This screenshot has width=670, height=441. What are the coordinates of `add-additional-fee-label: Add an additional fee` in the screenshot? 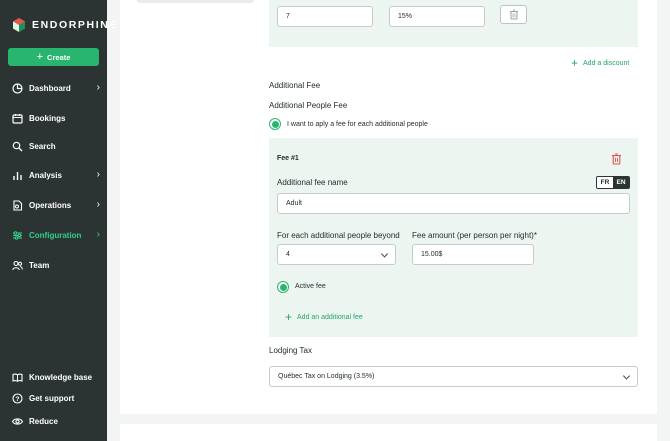 It's located at (330, 317).